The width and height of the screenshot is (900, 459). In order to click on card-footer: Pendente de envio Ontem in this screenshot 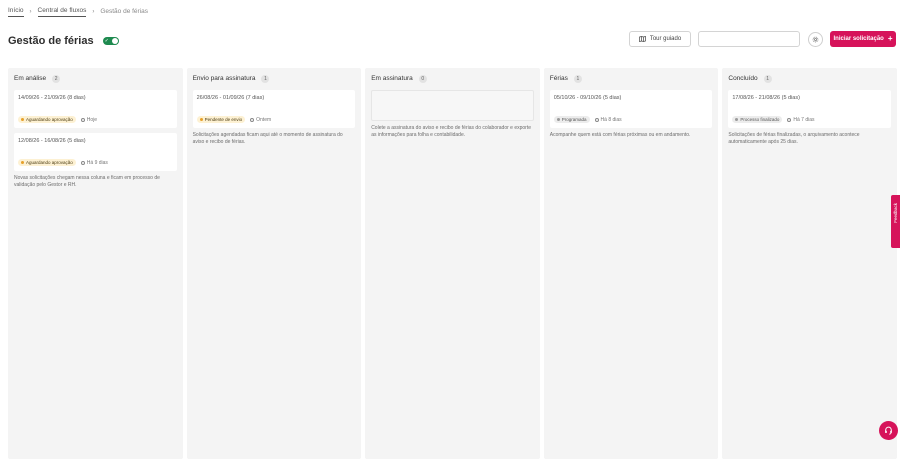, I will do `click(233, 119)`.